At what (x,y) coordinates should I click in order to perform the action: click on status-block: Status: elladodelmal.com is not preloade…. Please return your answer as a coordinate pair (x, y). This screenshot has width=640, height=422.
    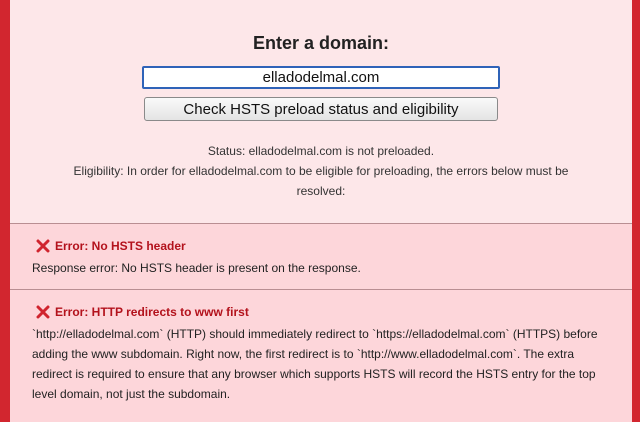
    Looking at the image, I should click on (321, 171).